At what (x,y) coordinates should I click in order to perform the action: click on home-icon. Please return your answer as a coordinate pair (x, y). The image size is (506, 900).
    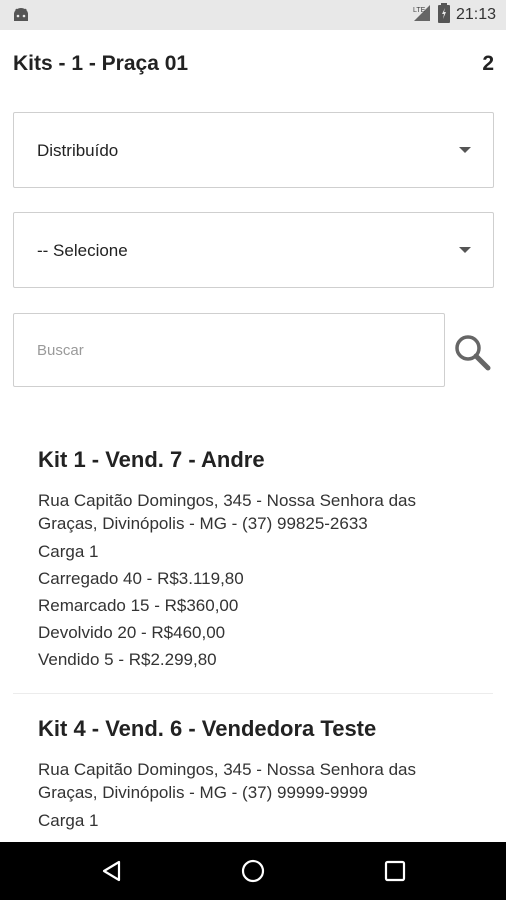
    Looking at the image, I should click on (253, 871).